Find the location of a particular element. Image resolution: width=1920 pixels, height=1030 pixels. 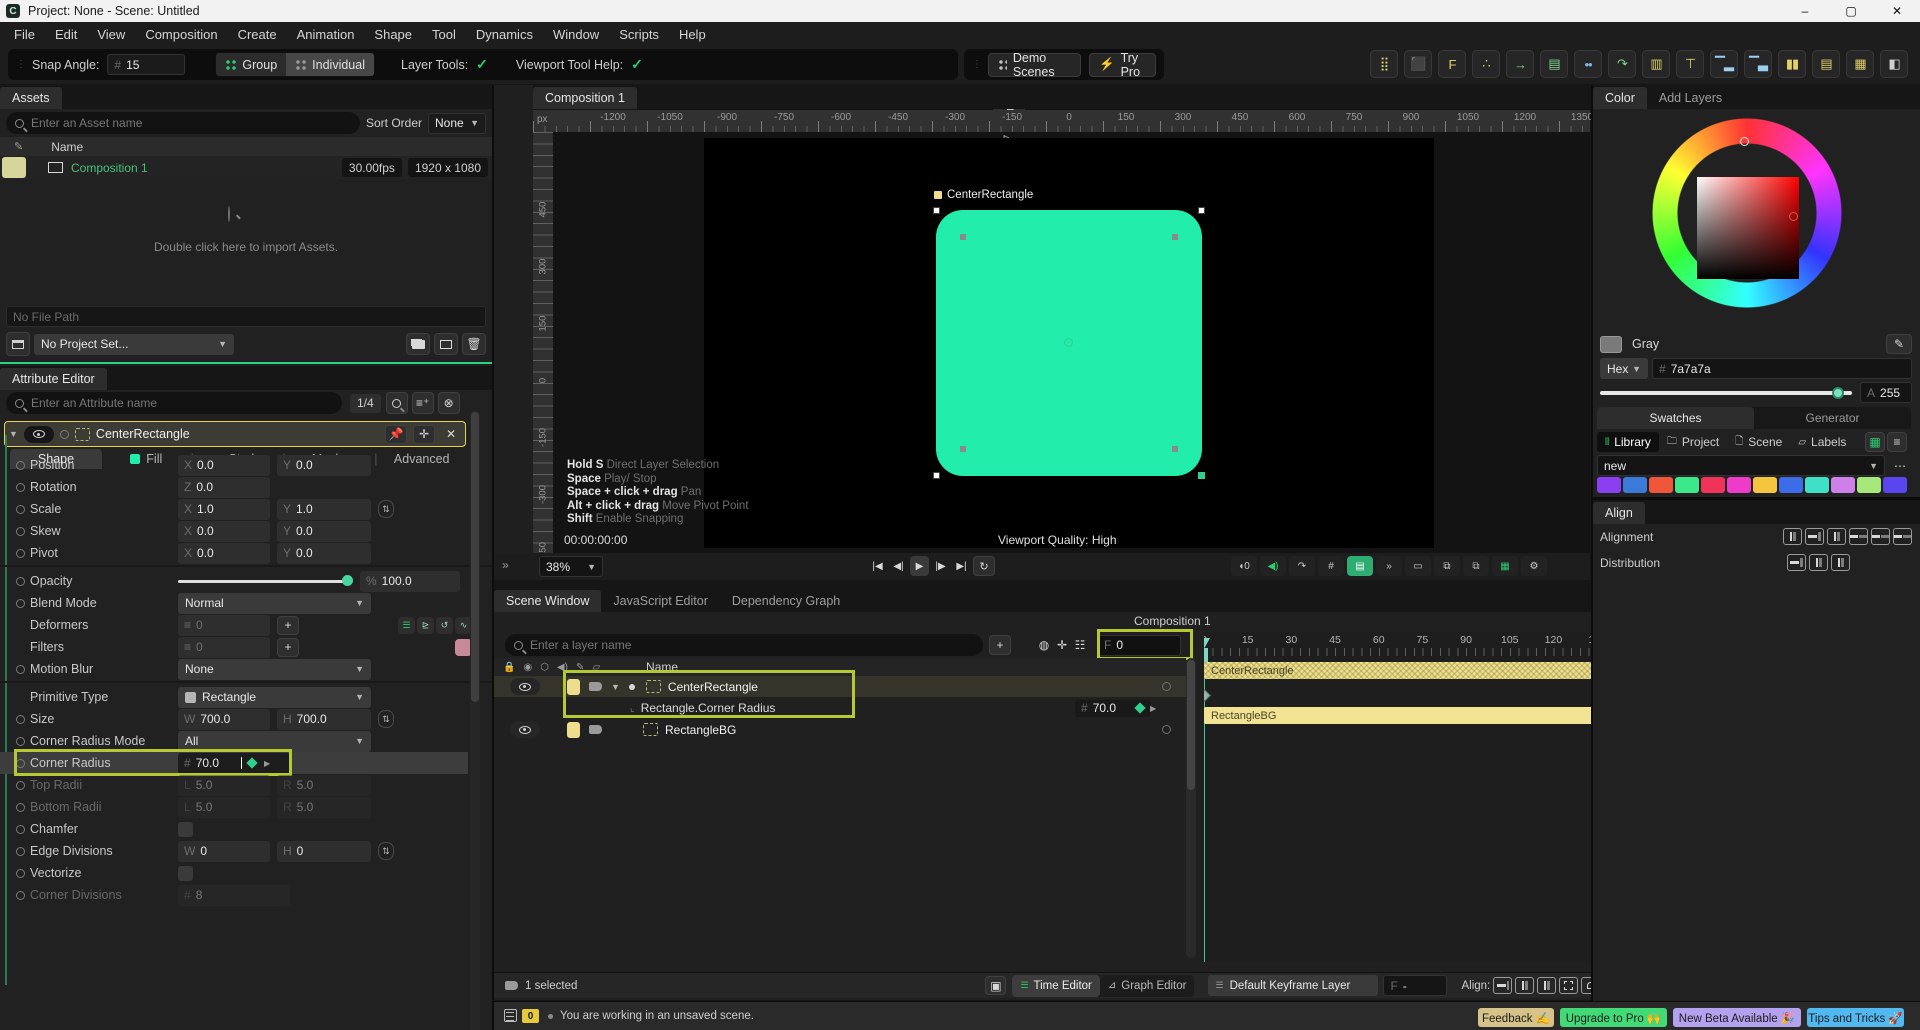

time-editor-button: ☰ Time Editor is located at coordinates (1056, 985).